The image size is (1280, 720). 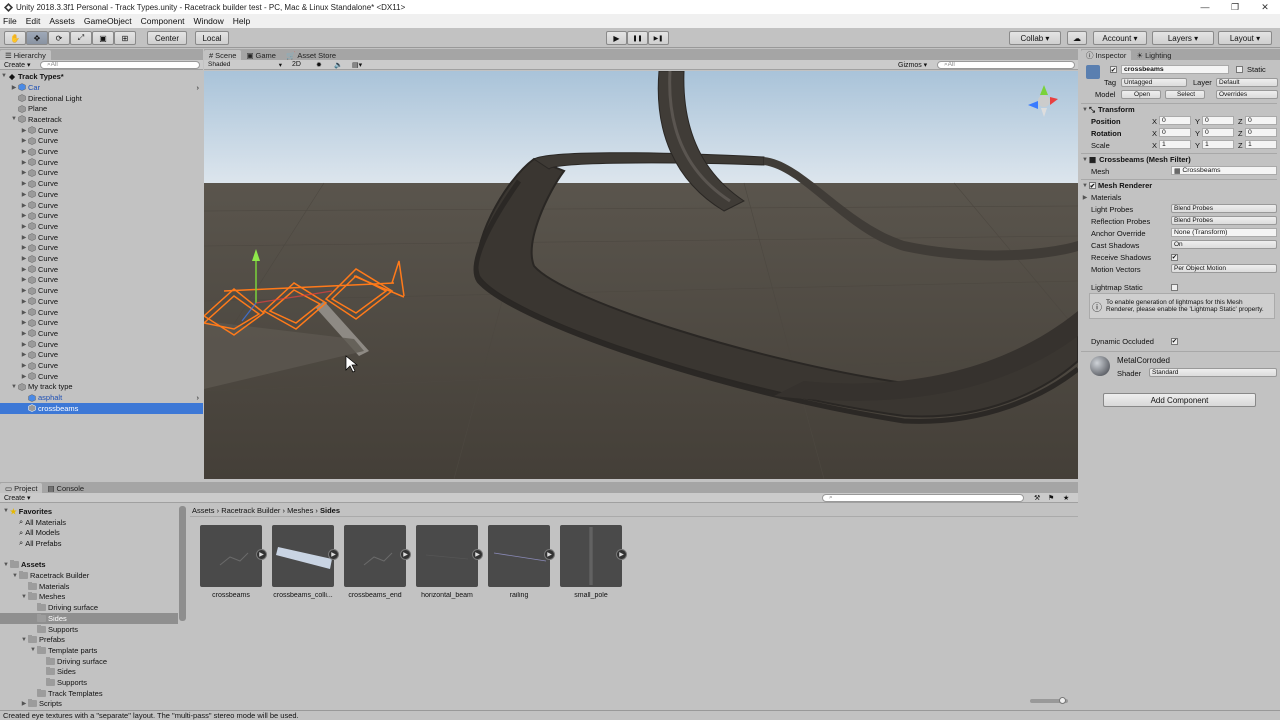 I want to click on tab-scene: # Scene, so click(x=223, y=55).